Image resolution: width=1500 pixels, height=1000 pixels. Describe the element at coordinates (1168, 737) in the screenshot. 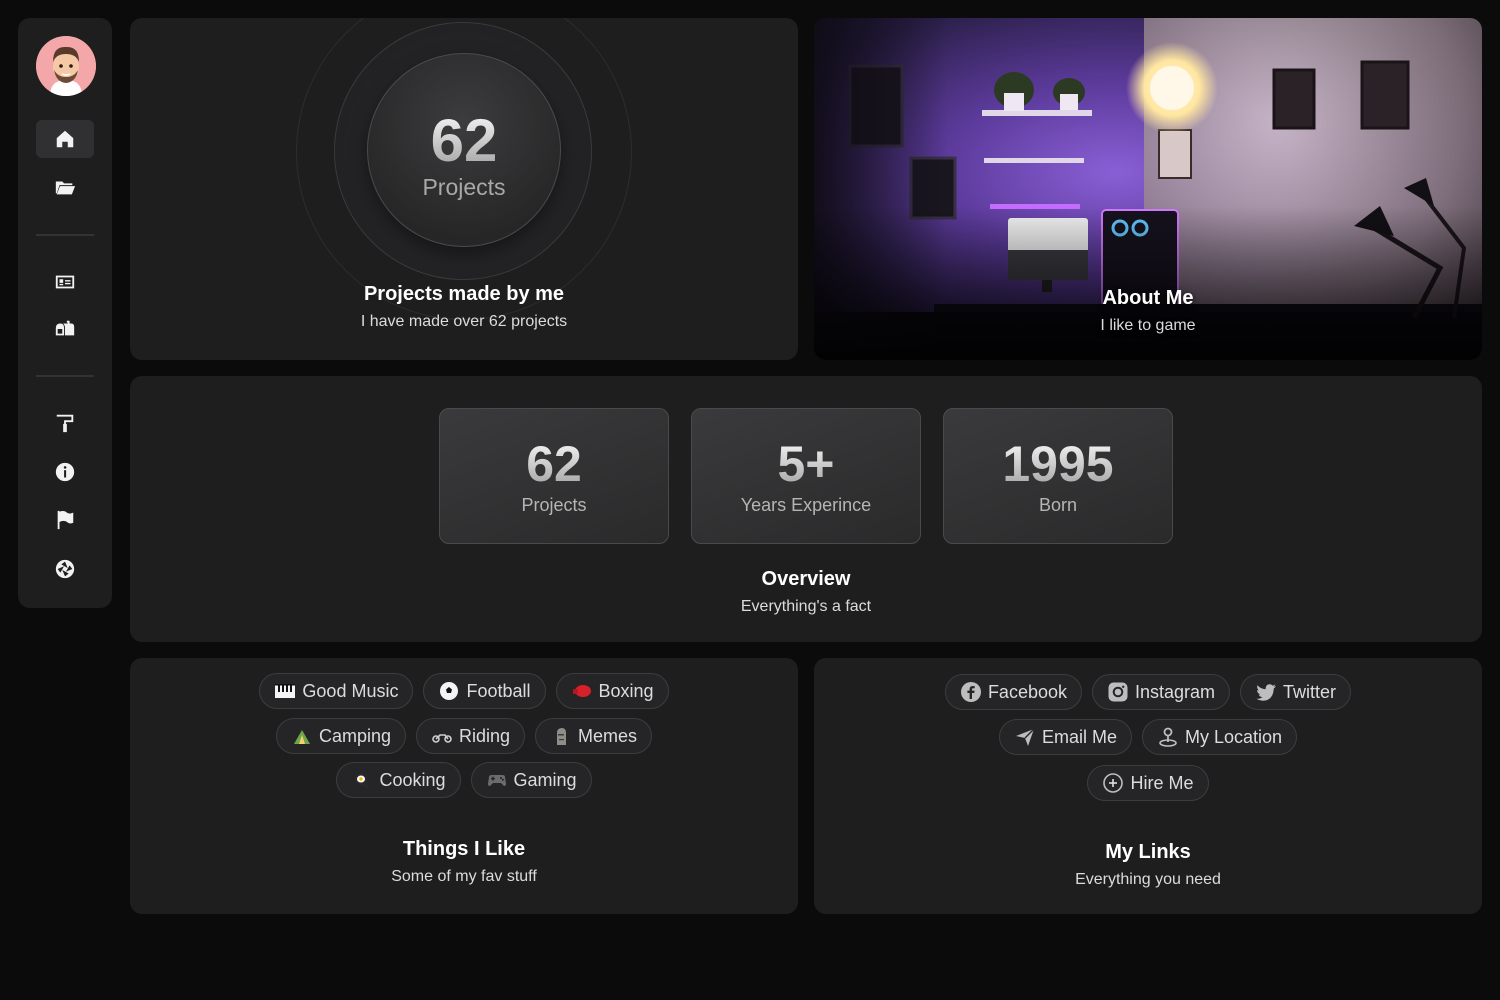

I see `location-pin-icon` at that location.